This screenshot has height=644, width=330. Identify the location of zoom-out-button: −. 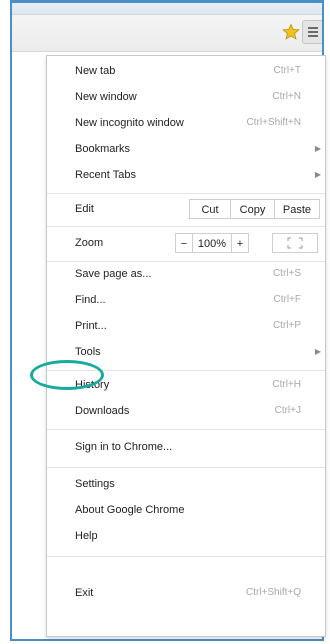
(184, 243).